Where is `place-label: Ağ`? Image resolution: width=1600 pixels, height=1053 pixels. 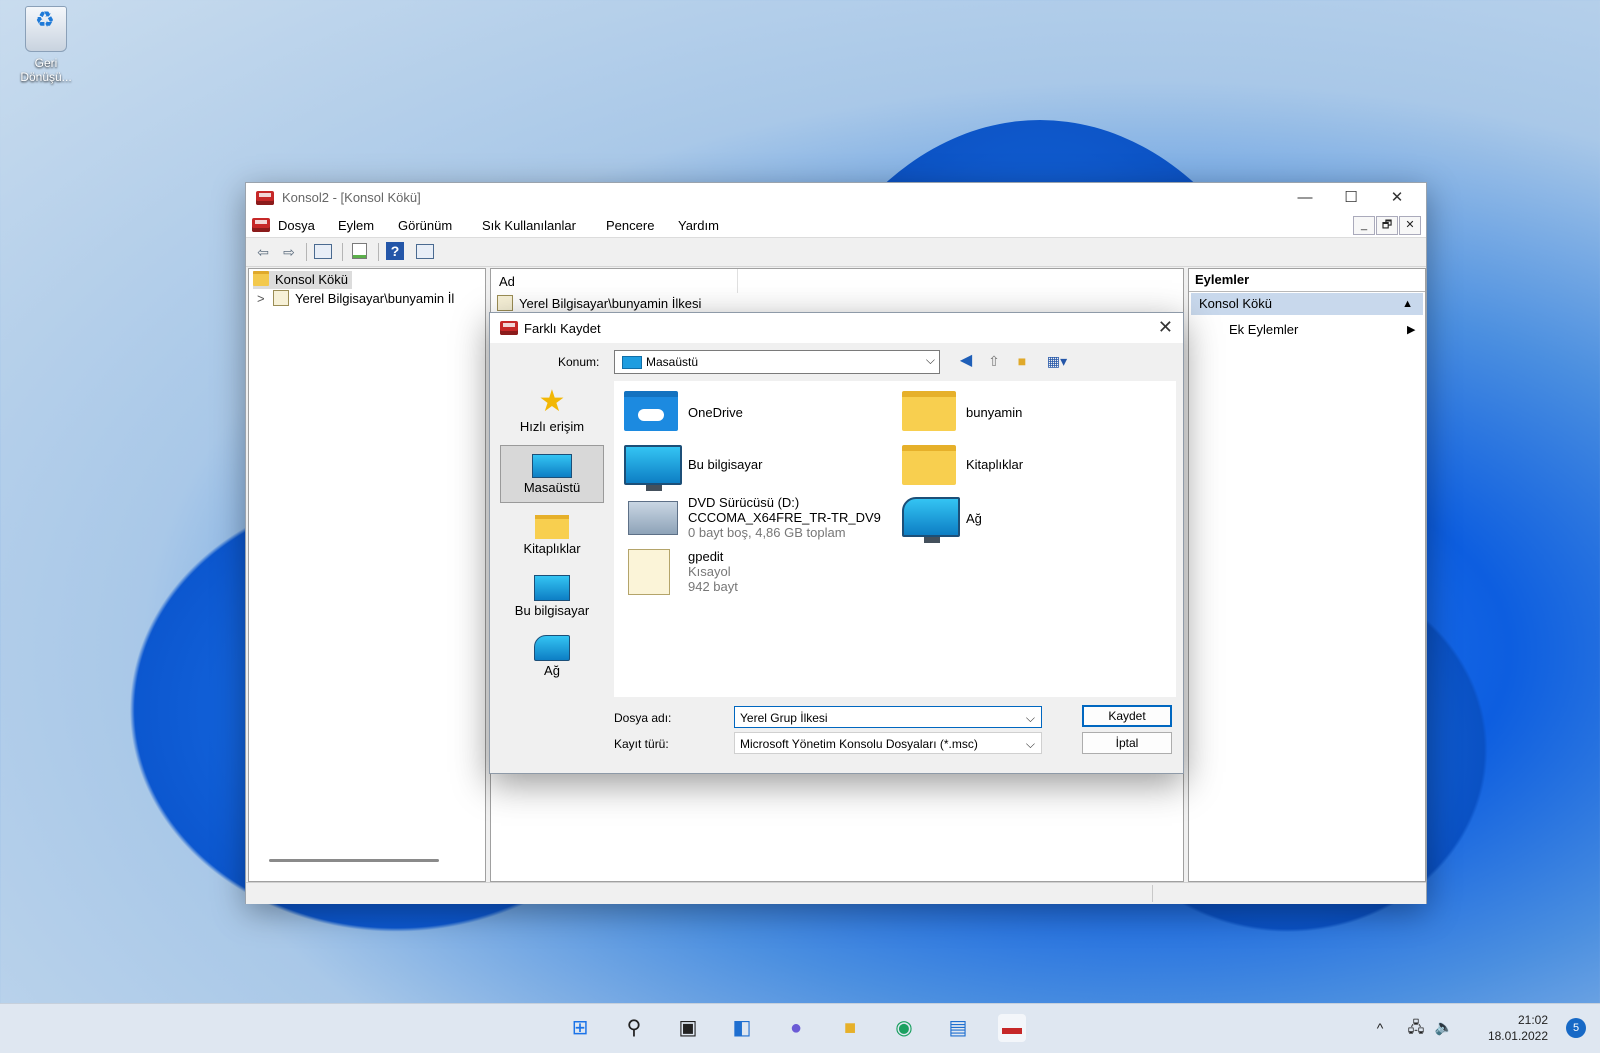 place-label: Ağ is located at coordinates (552, 670).